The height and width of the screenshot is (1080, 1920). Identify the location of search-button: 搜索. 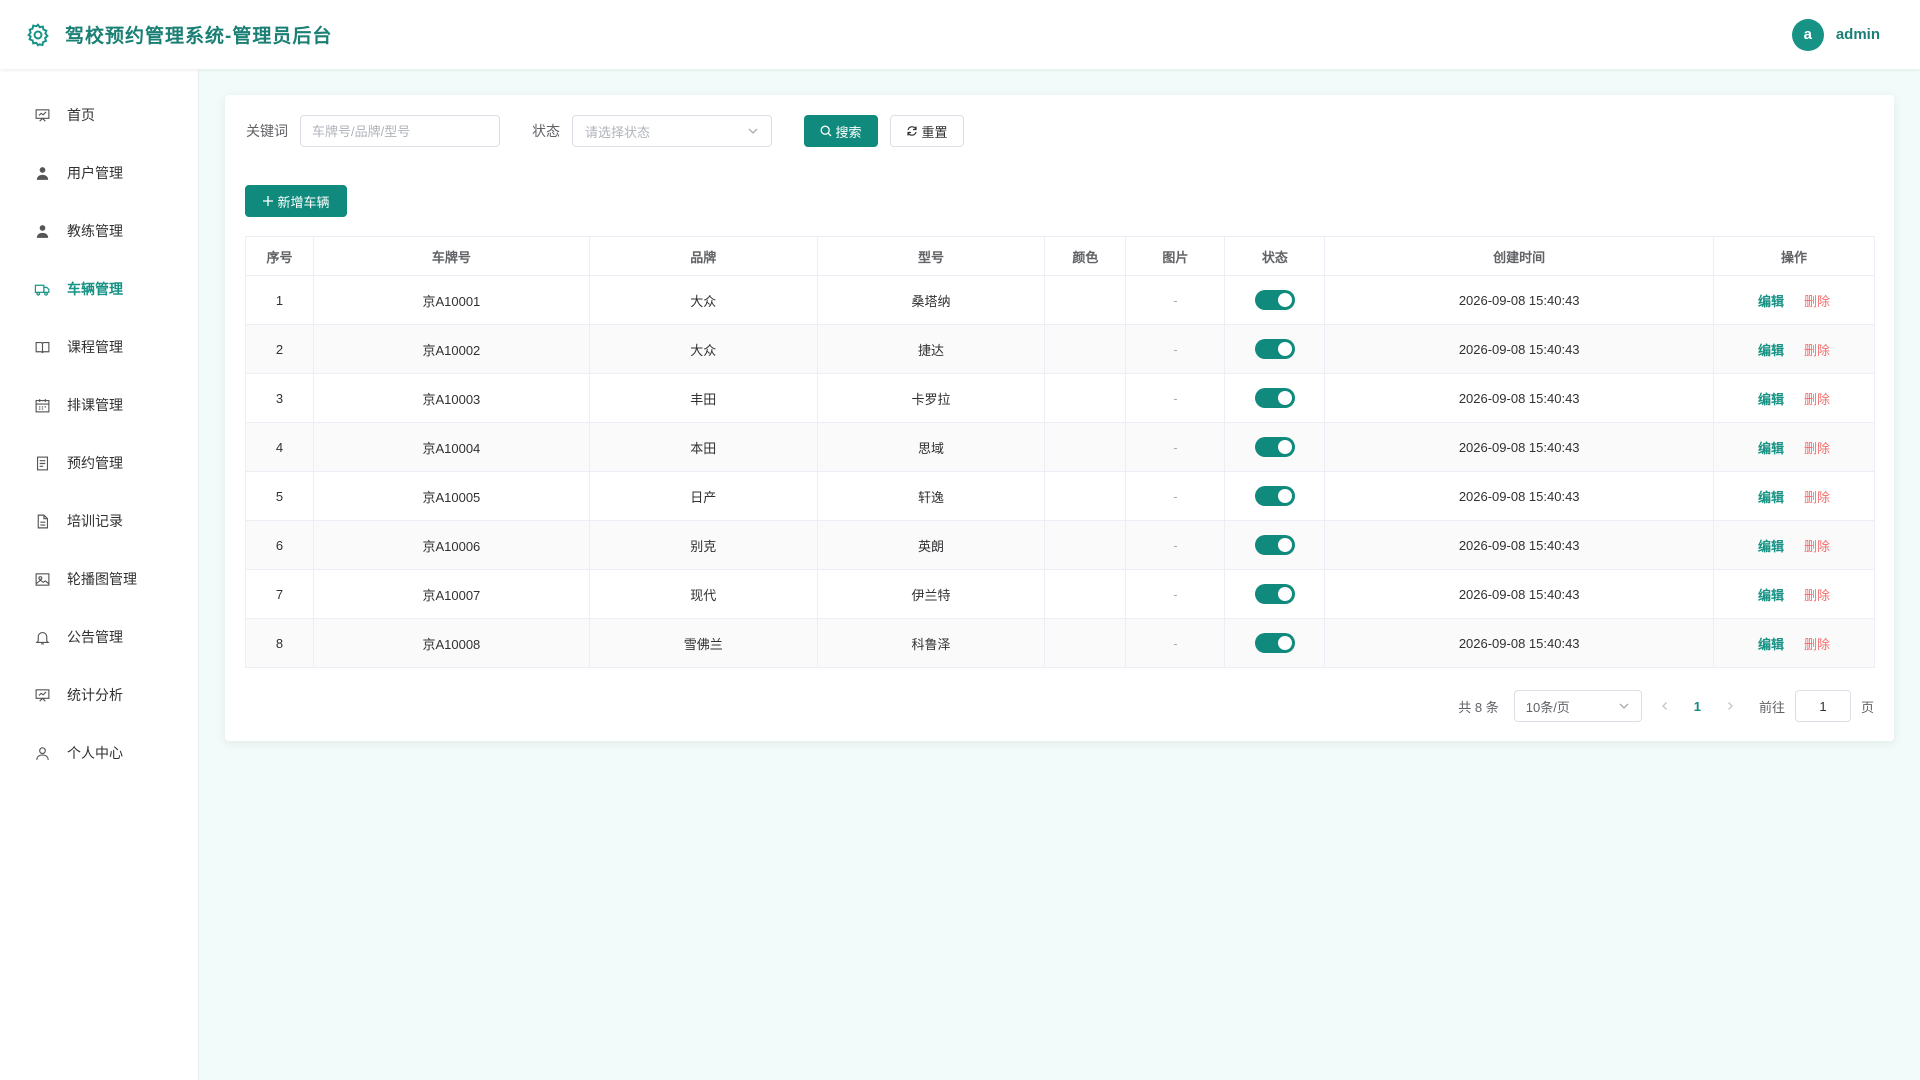
(841, 131).